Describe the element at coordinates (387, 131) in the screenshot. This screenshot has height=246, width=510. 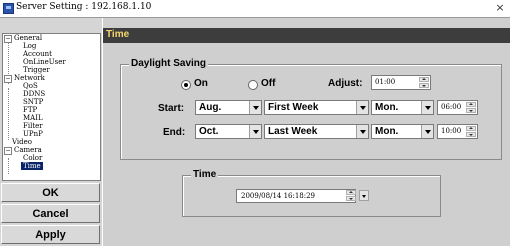
I see `end-day-value: Mon.` at that location.